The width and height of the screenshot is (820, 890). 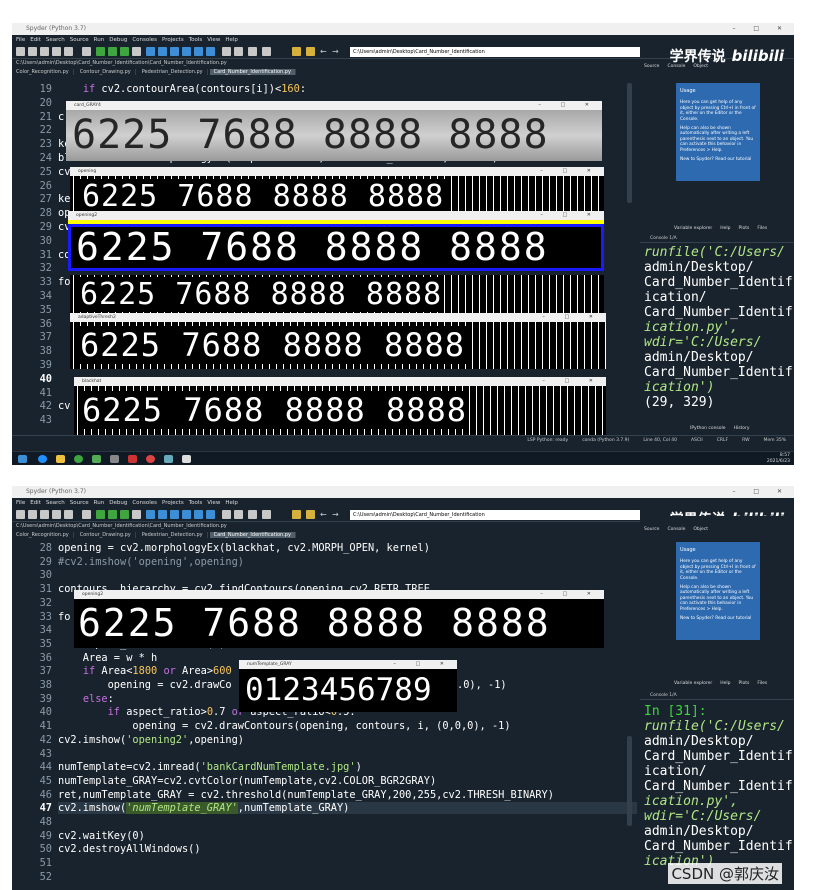 I want to click on console-tab-header: Console 1/A, so click(x=717, y=696).